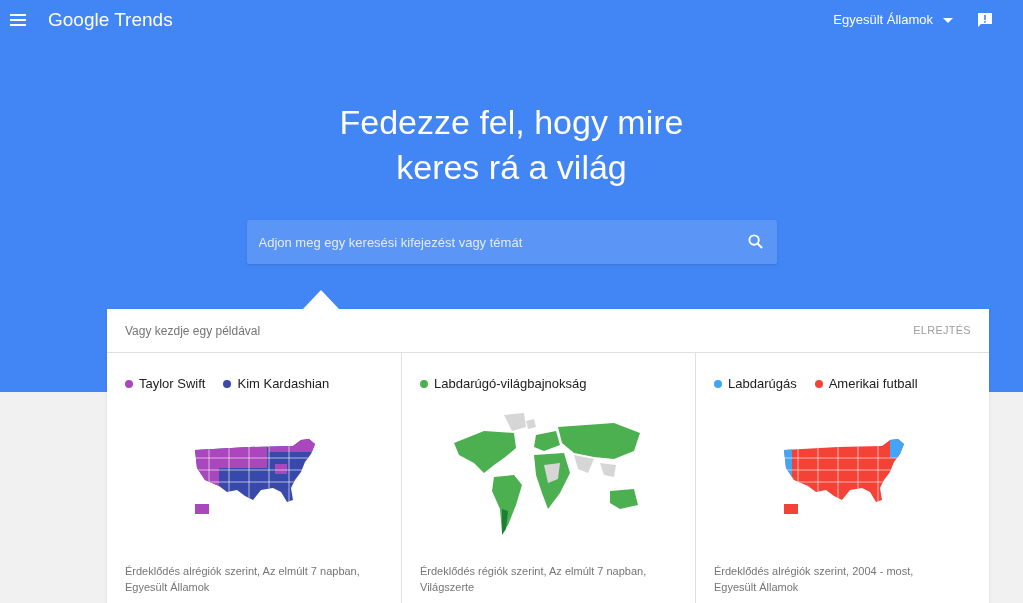  Describe the element at coordinates (893, 20) in the screenshot. I see `region-dropdown: Egyesült Államok` at that location.